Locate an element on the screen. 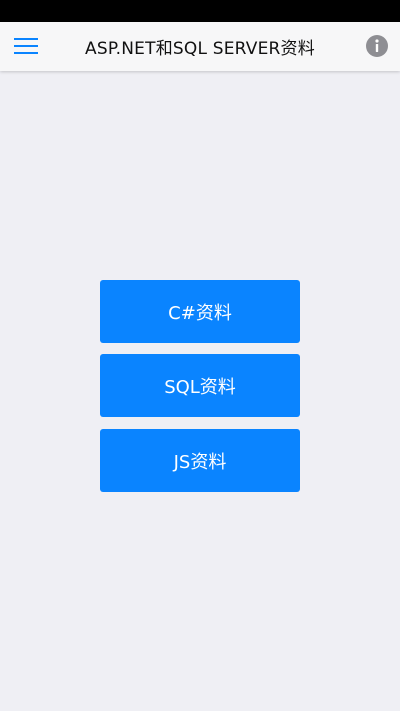  app-header: ASP.NET和SQL SERVER资料 is located at coordinates (200, 46).